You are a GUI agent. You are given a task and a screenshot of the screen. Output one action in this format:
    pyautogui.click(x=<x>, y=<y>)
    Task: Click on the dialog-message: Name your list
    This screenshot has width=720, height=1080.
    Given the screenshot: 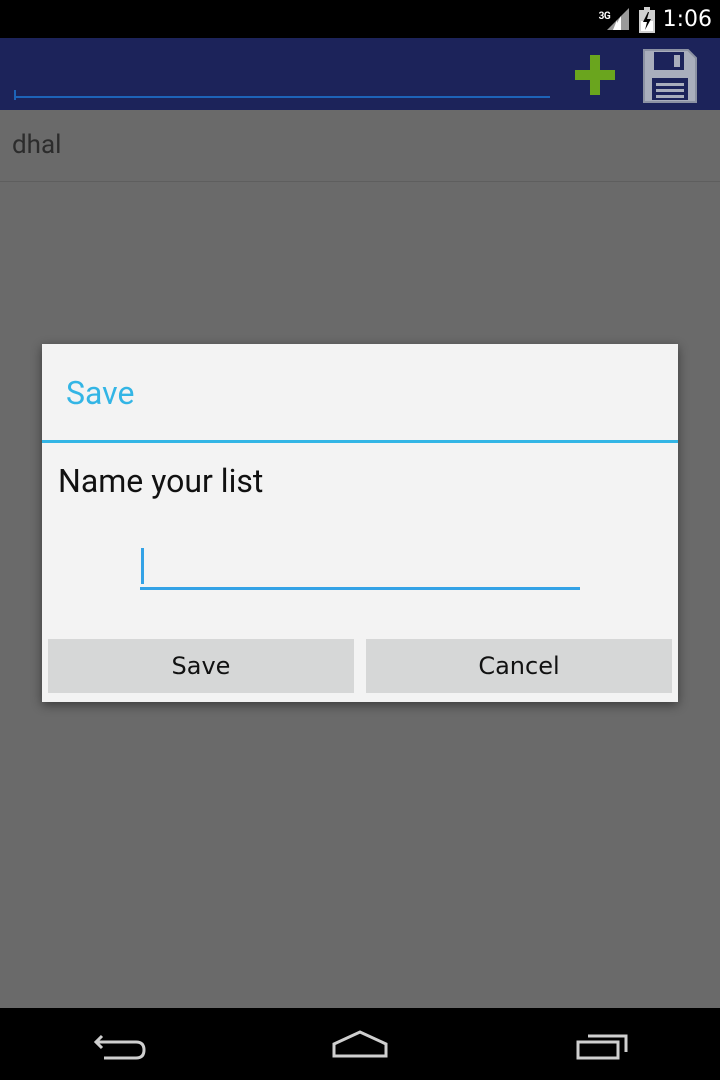 What is the action you would take?
    pyautogui.click(x=161, y=481)
    